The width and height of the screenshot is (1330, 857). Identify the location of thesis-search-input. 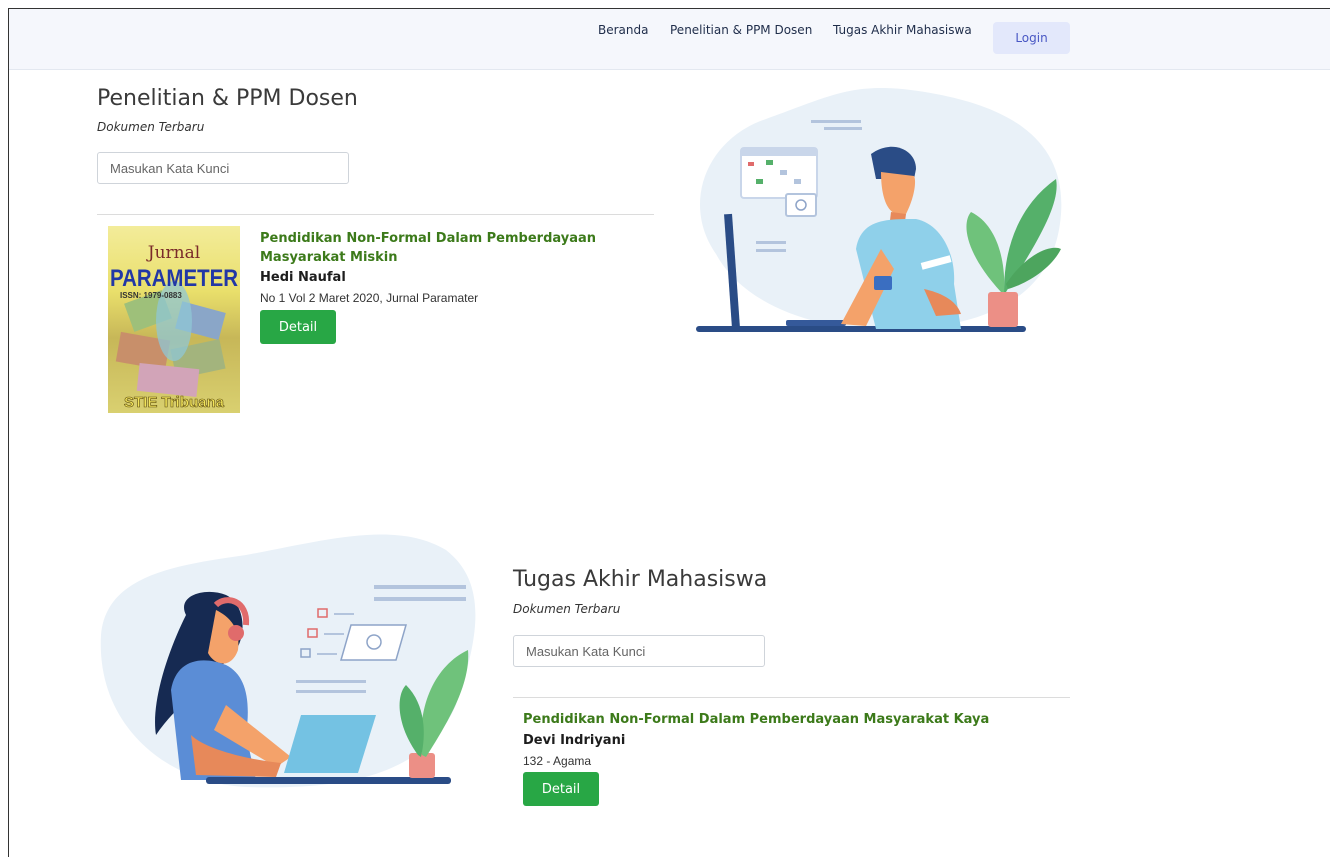
(639, 651).